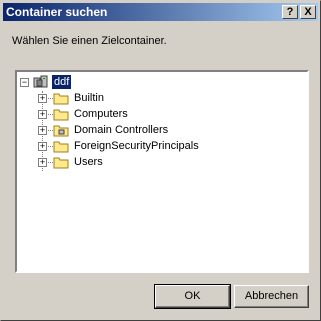 Image resolution: width=321 pixels, height=321 pixels. Describe the element at coordinates (121, 130) in the screenshot. I see `tree-item-label: Domain Controllers` at that location.